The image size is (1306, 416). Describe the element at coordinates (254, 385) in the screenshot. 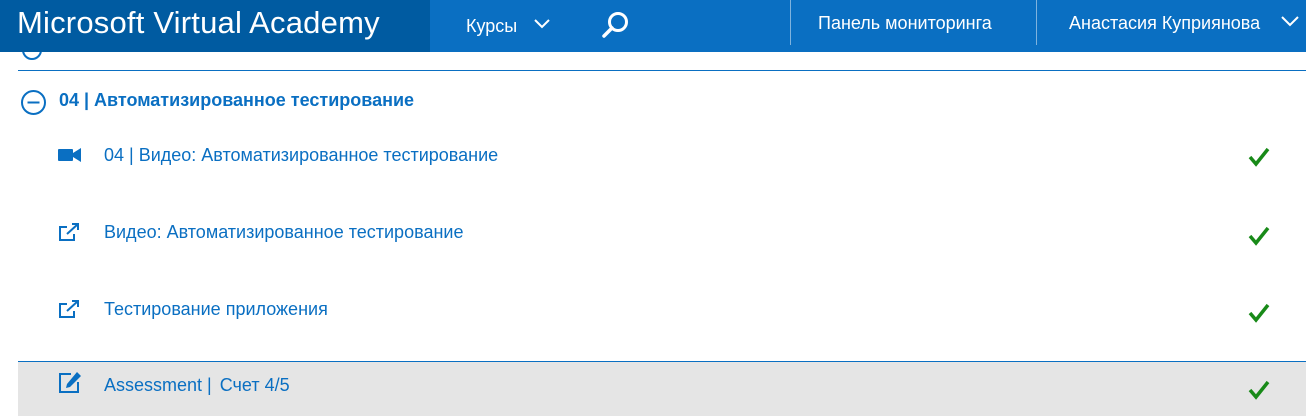

I see `assessment-score: Счет 4/5` at that location.